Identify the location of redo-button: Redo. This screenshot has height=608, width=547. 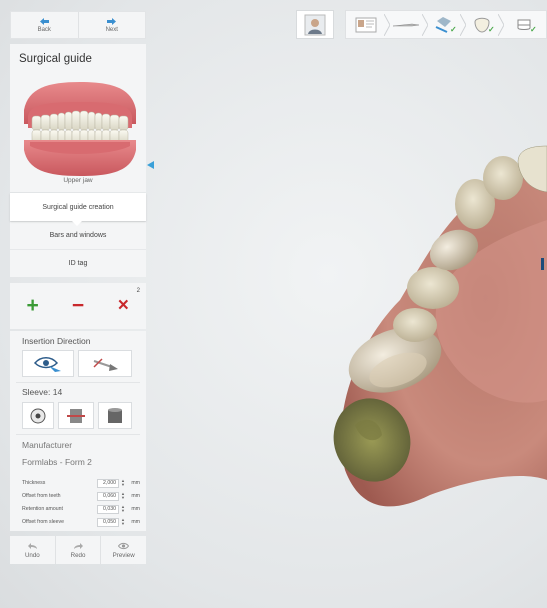
(77, 550).